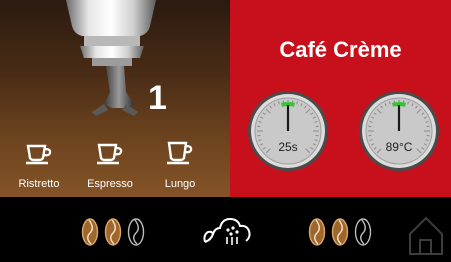 The height and width of the screenshot is (262, 451). I want to click on cup-large-icon, so click(180, 153).